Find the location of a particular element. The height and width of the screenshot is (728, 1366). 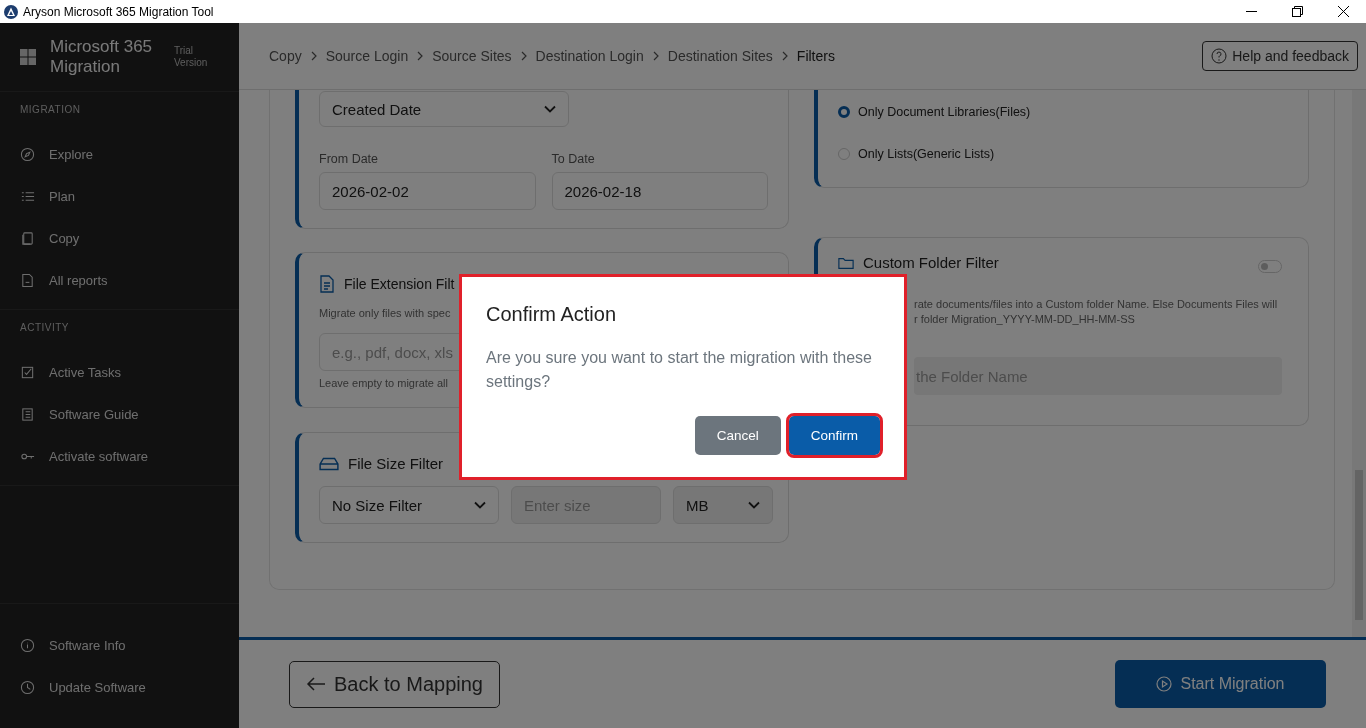

help-button: Help and feedback is located at coordinates (1280, 56).